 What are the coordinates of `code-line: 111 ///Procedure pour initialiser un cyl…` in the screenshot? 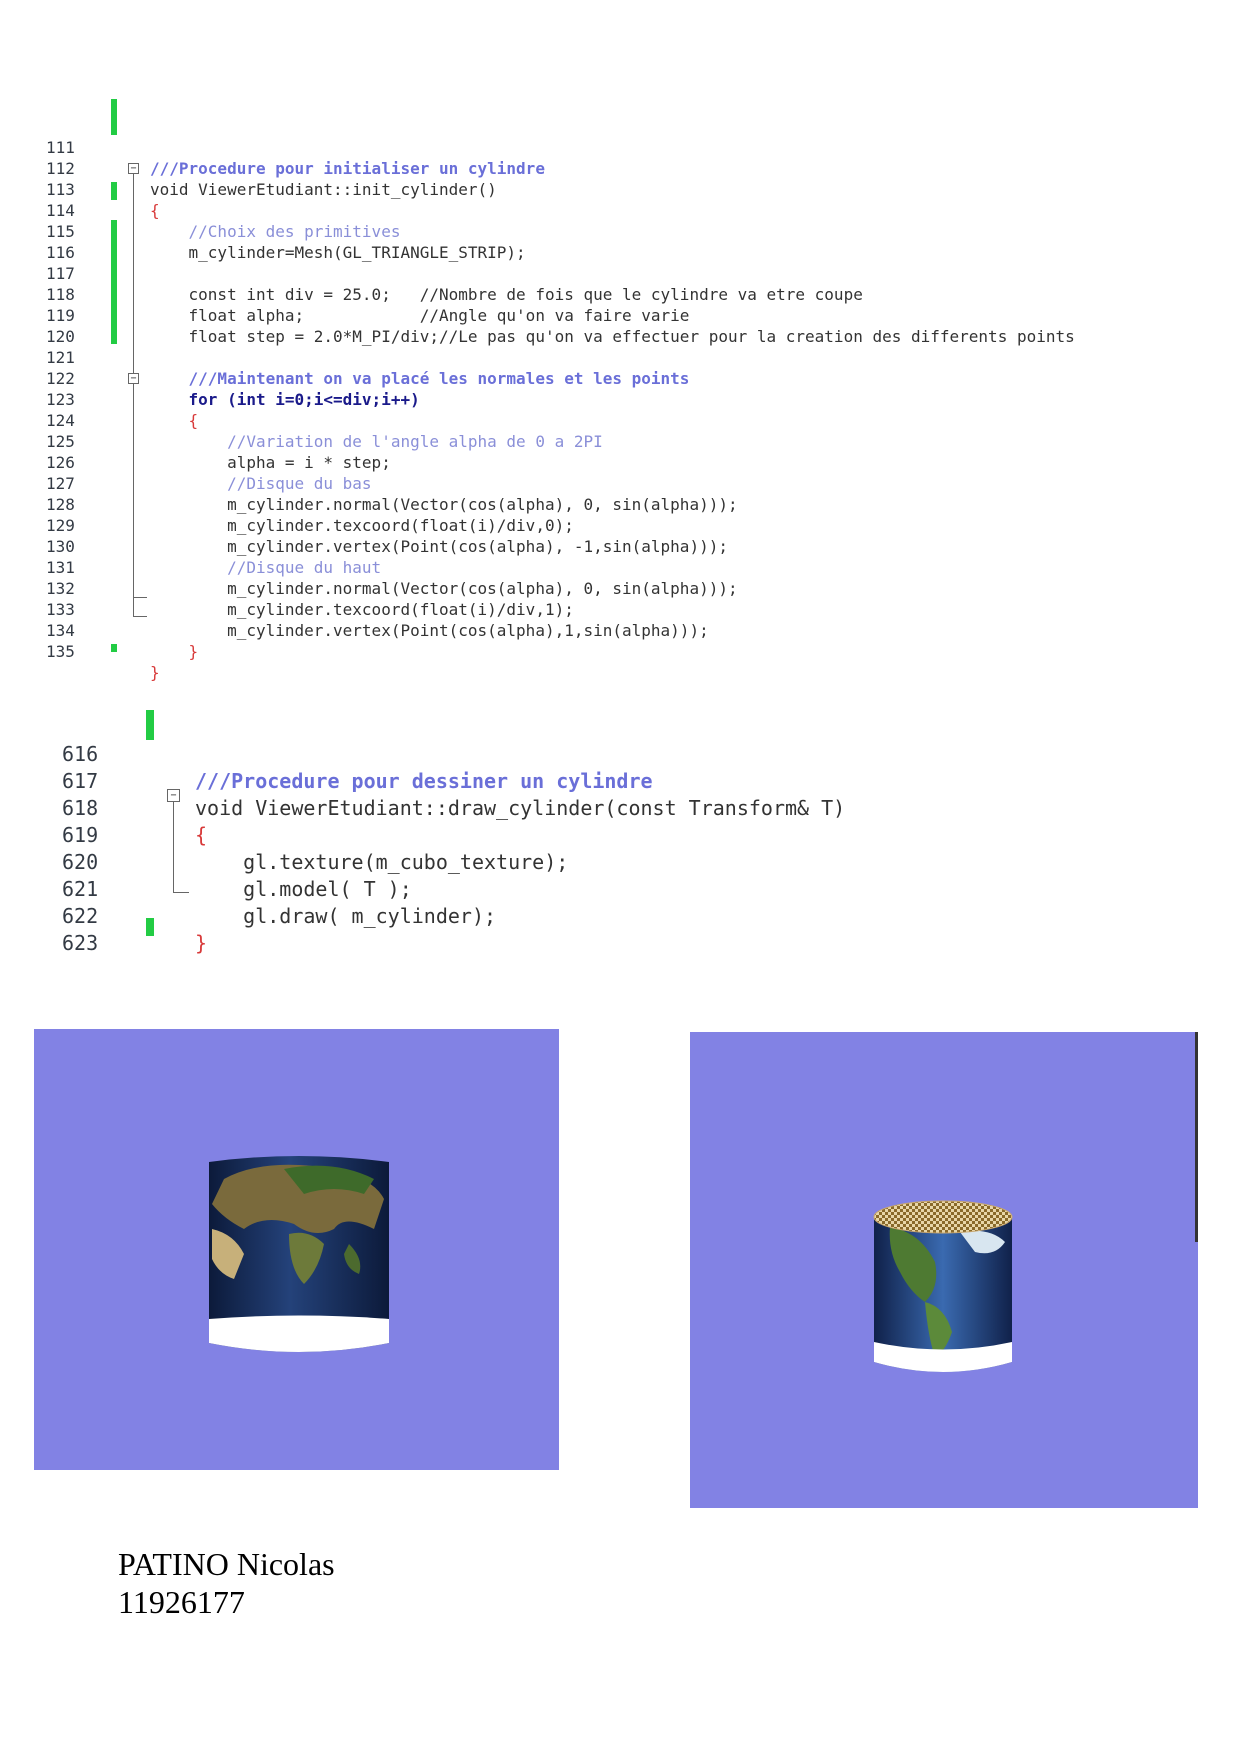 It's located at (295, 158).